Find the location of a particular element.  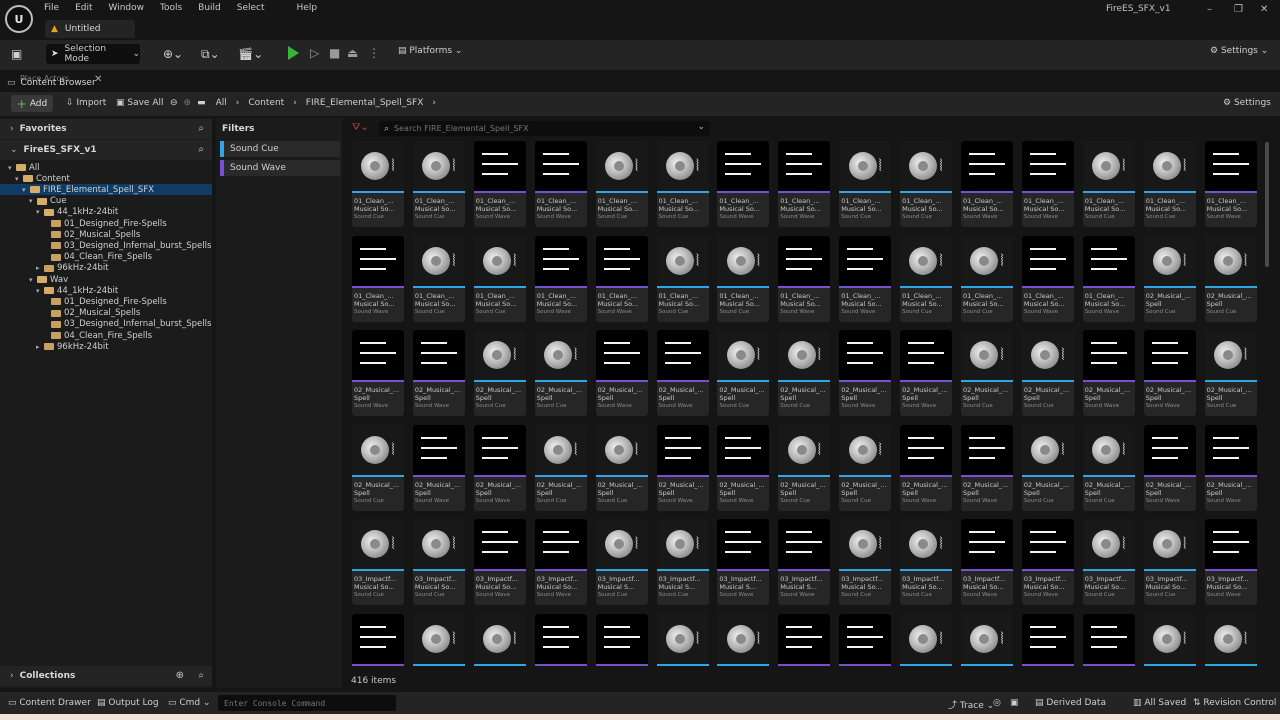

add-collection-icon: ⊕ is located at coordinates (180, 675).